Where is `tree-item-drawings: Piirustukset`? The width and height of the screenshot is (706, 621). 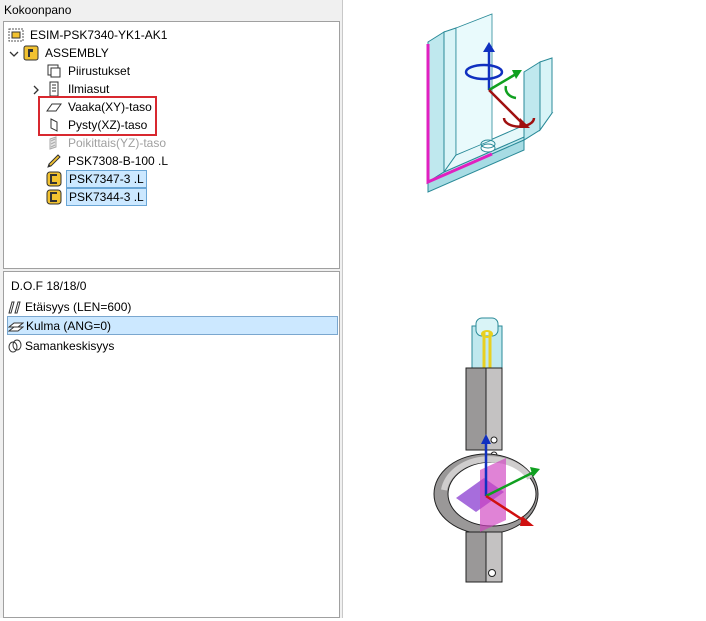
tree-item-drawings: Piirustukset is located at coordinates (89, 71).